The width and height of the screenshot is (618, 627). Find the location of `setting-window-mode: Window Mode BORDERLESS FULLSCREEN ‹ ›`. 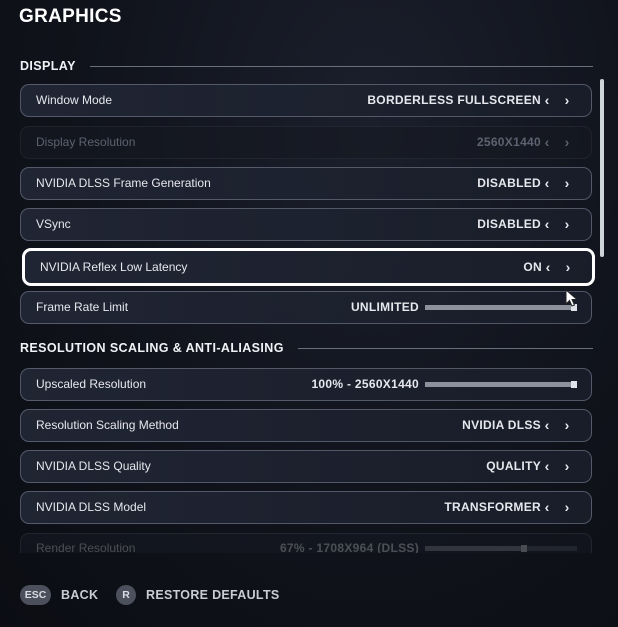

setting-window-mode: Window Mode BORDERLESS FULLSCREEN ‹ › is located at coordinates (306, 100).